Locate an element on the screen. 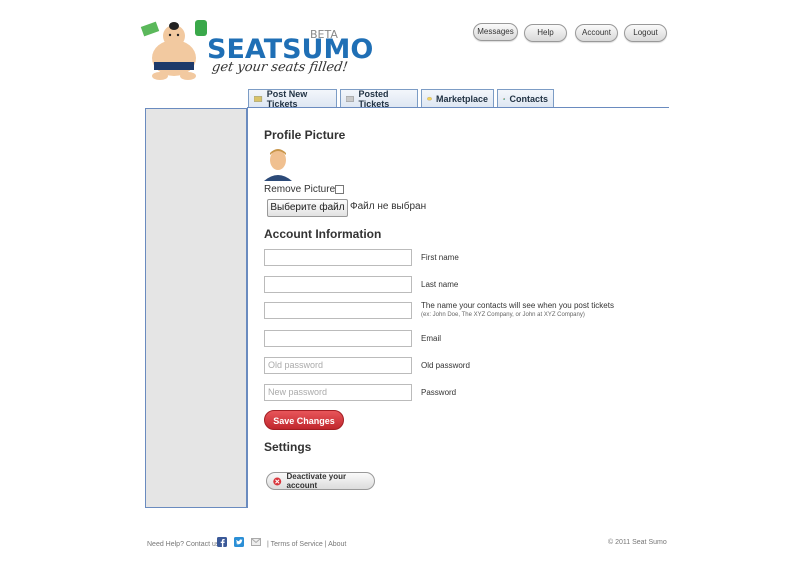 The image size is (800, 584). deactivate-account-button: Deactivate your account is located at coordinates (320, 481).